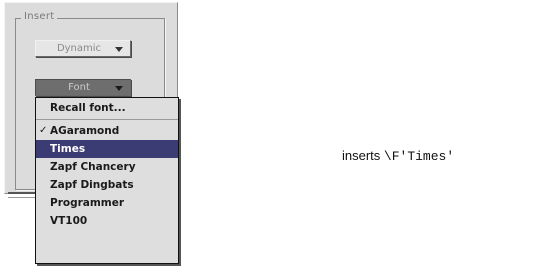  I want to click on menu-item-label: AGaramond, so click(85, 131).